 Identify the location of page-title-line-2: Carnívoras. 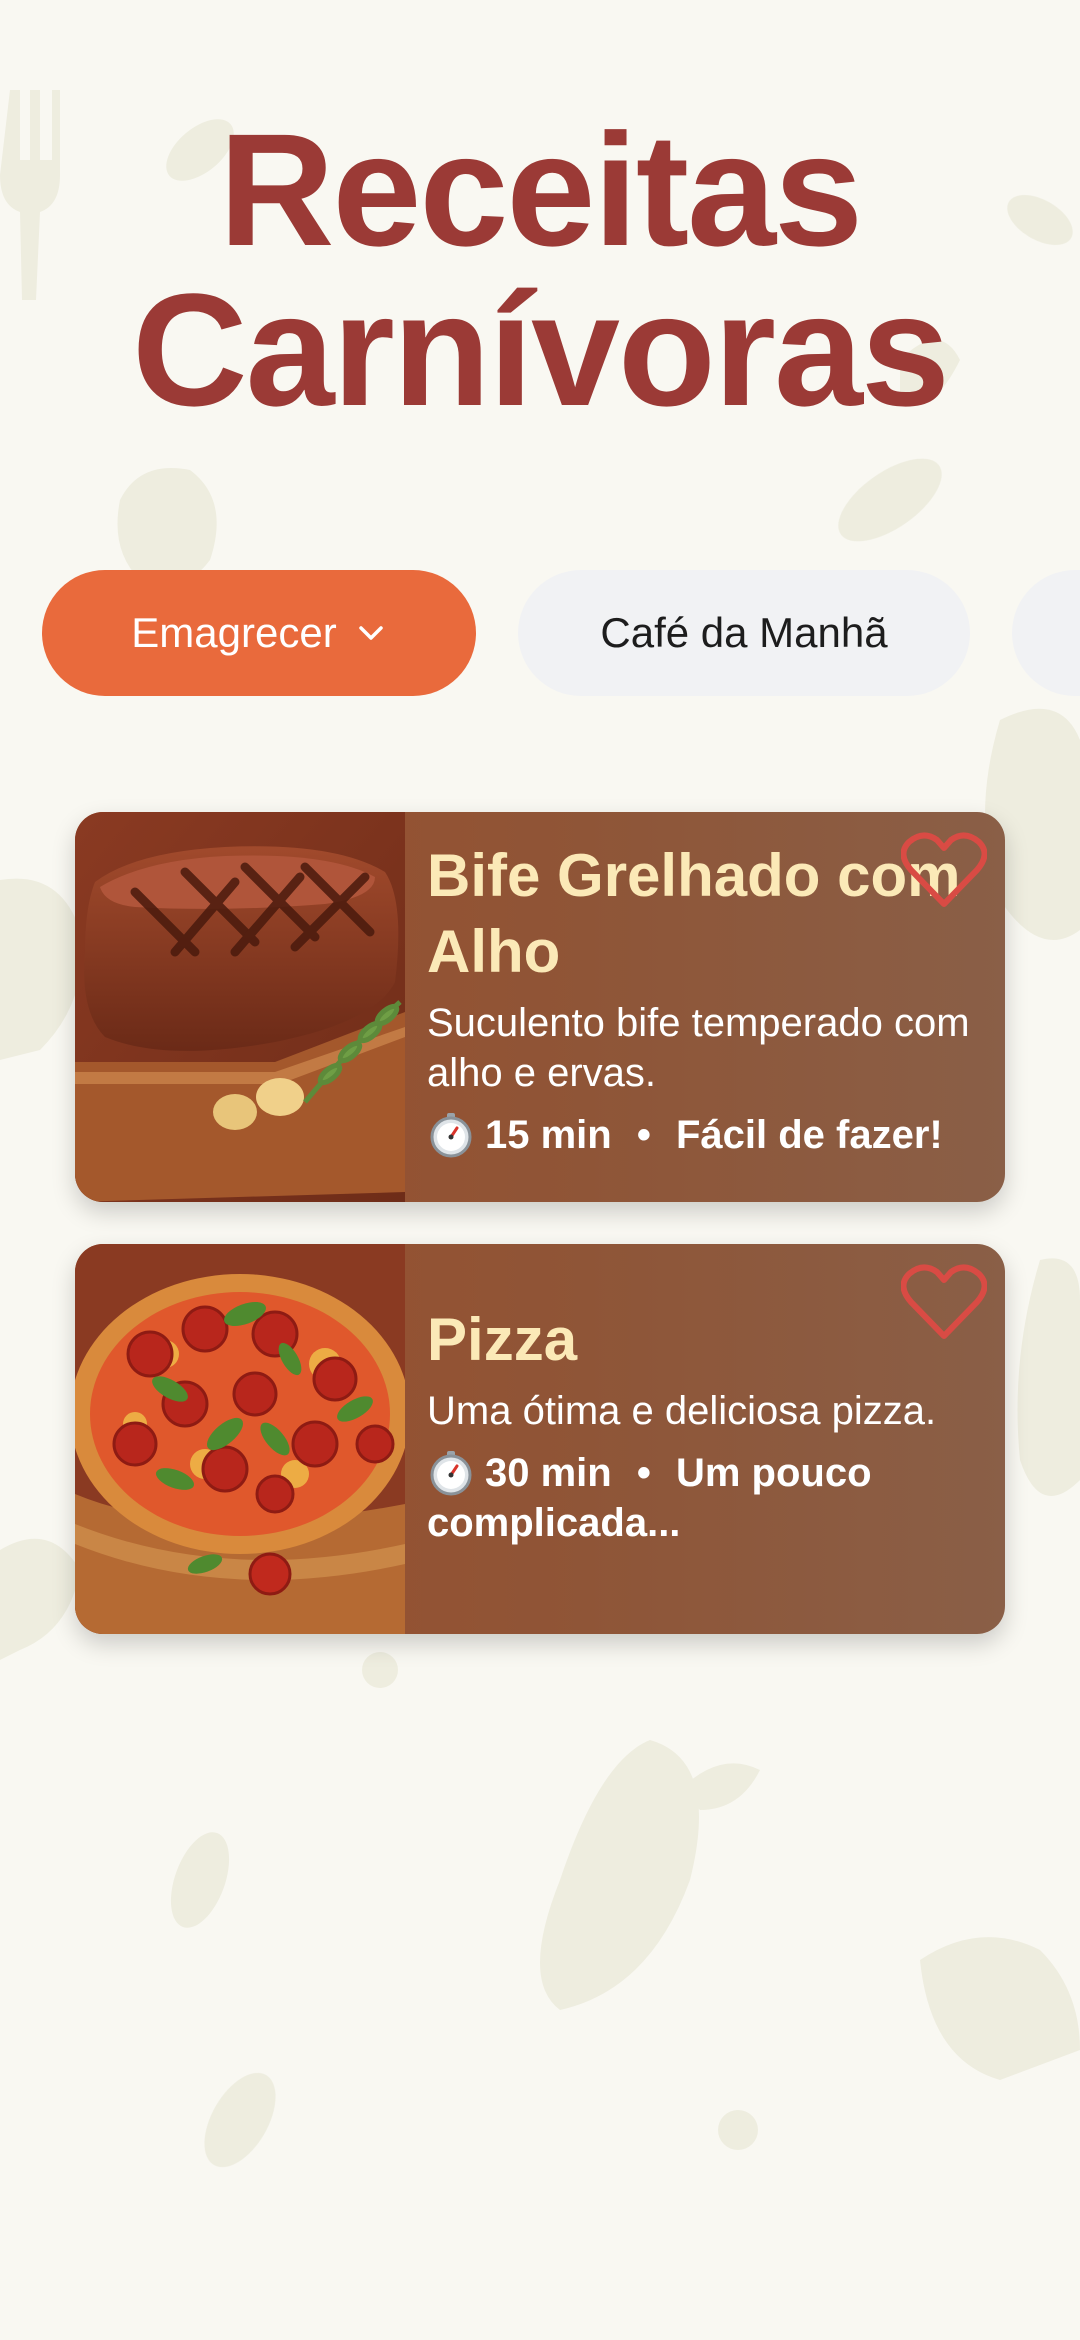
(541, 349).